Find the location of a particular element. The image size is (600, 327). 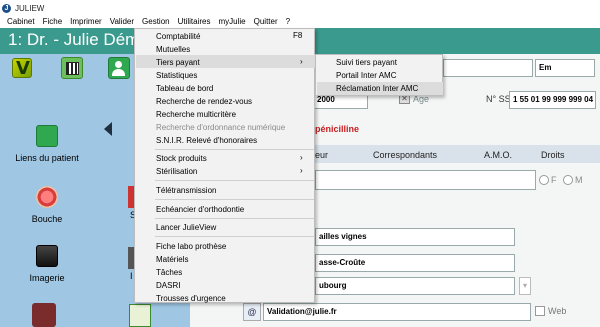

tab-correspondants: Correspondants is located at coordinates (405, 155).